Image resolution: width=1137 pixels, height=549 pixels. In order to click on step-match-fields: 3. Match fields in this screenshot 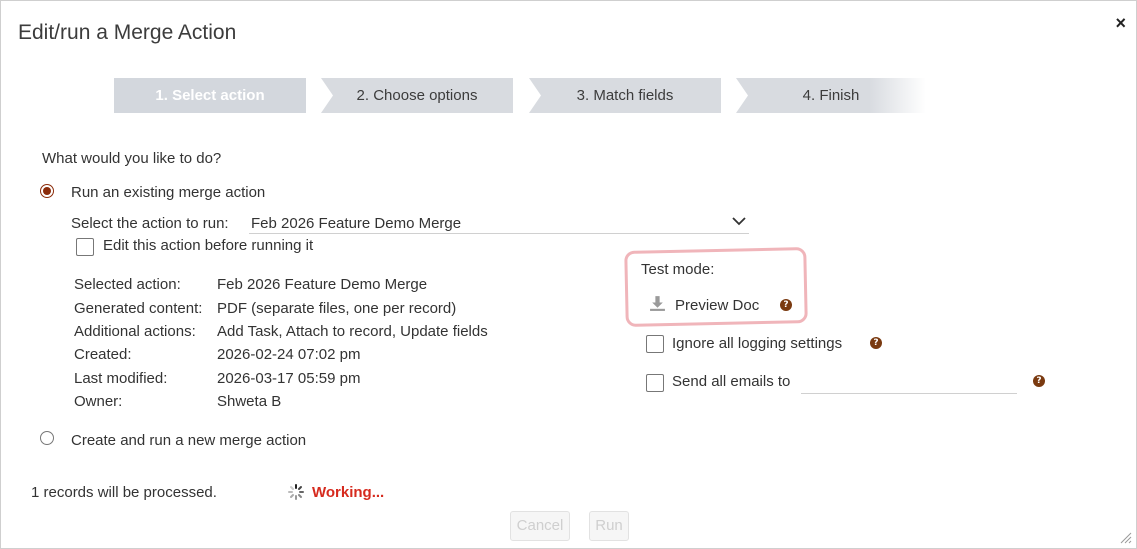, I will do `click(625, 95)`.